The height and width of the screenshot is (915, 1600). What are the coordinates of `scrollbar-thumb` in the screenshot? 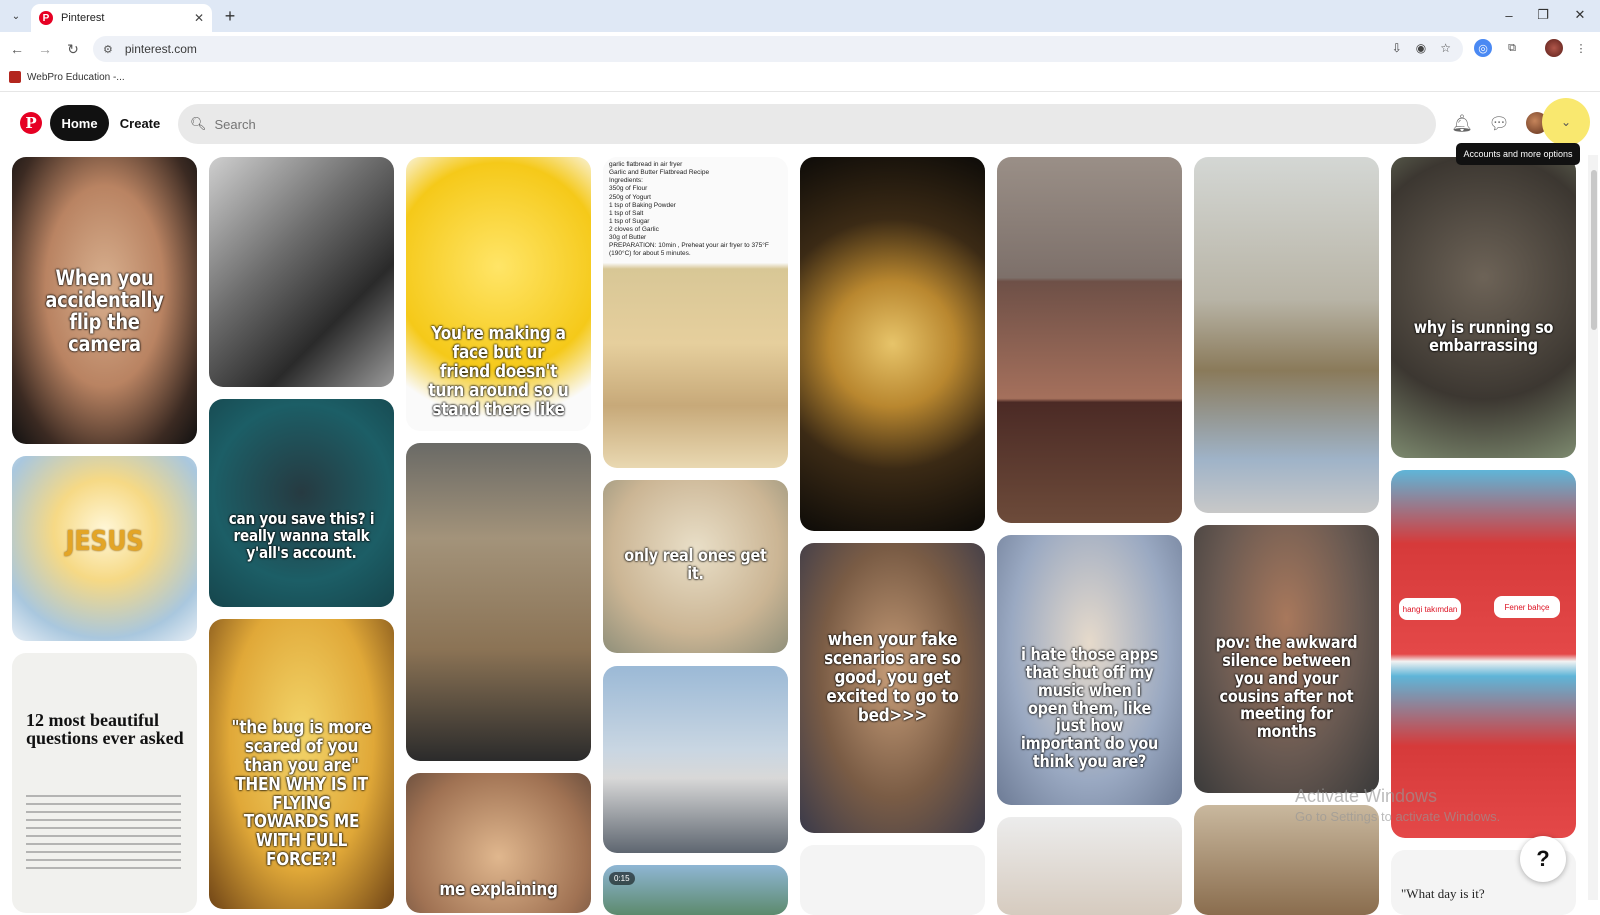 It's located at (1594, 250).